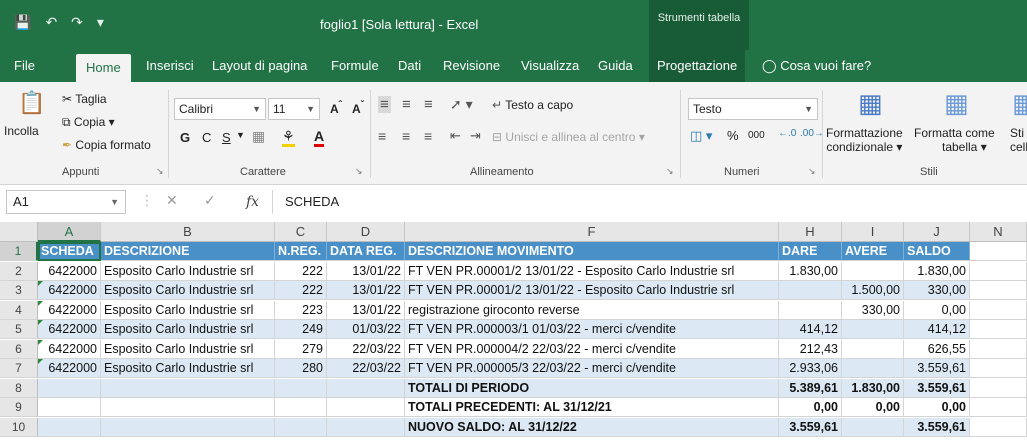  What do you see at coordinates (301, 310) in the screenshot?
I see `table-row-nreg: 223` at bounding box center [301, 310].